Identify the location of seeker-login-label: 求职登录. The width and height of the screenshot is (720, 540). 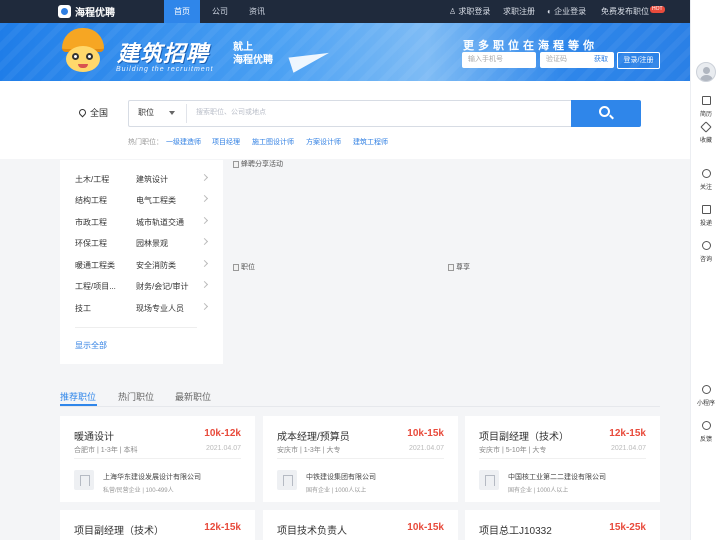
(474, 11).